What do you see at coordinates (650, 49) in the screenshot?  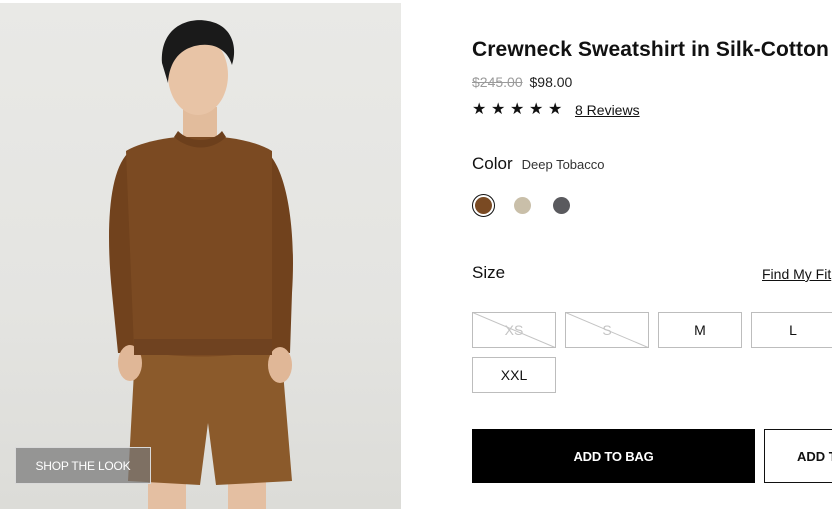 I see `product-title: Crewneck Sweatshirt in Silk-Cotton` at bounding box center [650, 49].